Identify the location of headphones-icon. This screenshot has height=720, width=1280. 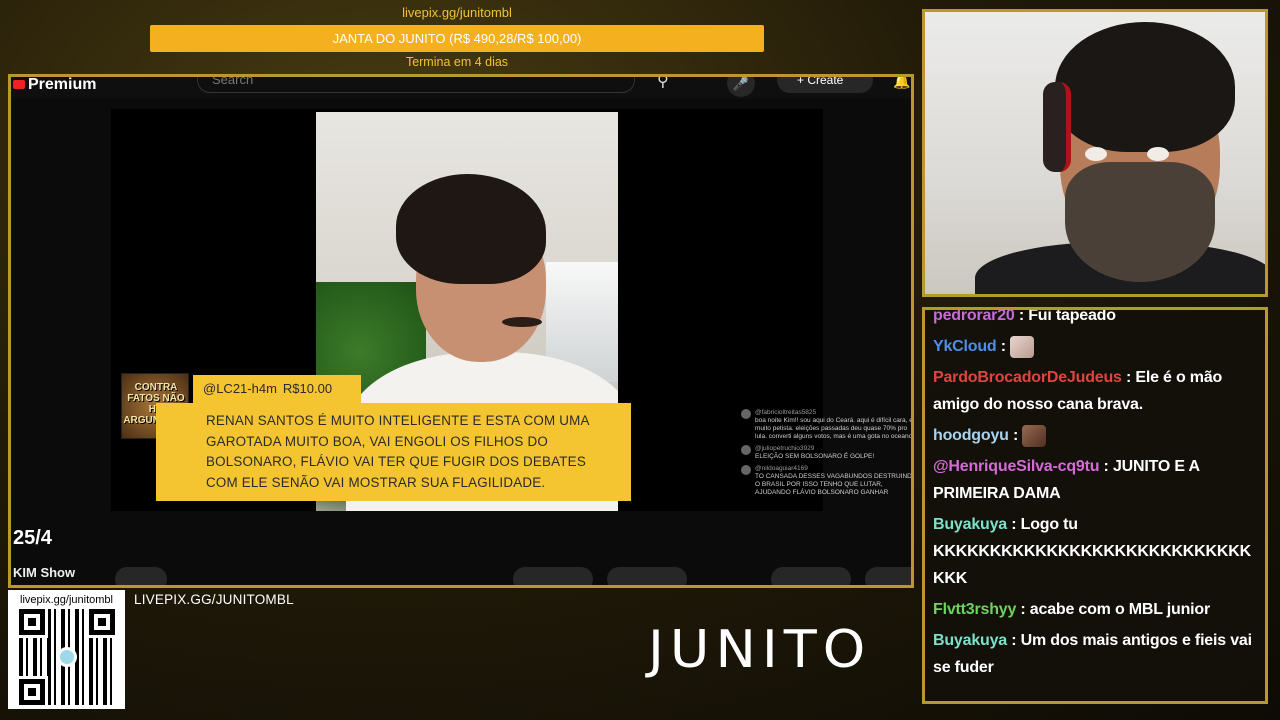
(1057, 127).